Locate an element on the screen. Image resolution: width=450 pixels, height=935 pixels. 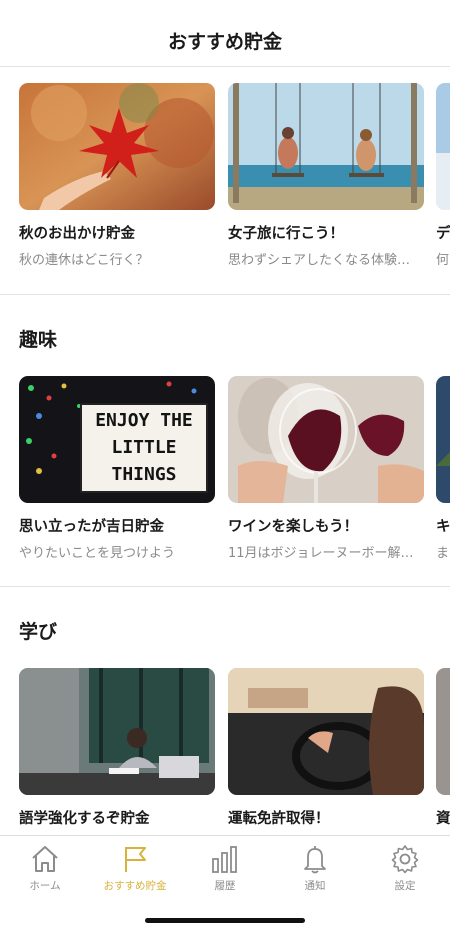
tab-label: ホーム is located at coordinates (45, 886).